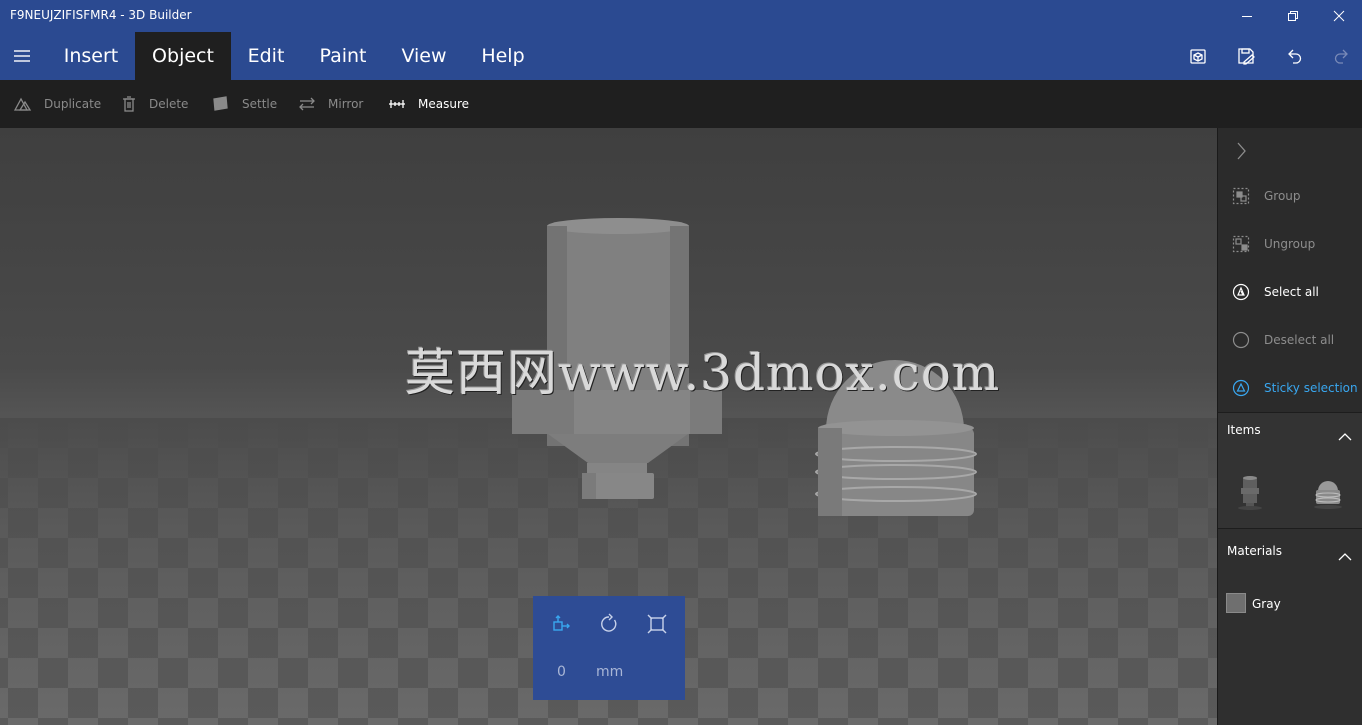  What do you see at coordinates (129, 104) in the screenshot?
I see `trash-icon` at bounding box center [129, 104].